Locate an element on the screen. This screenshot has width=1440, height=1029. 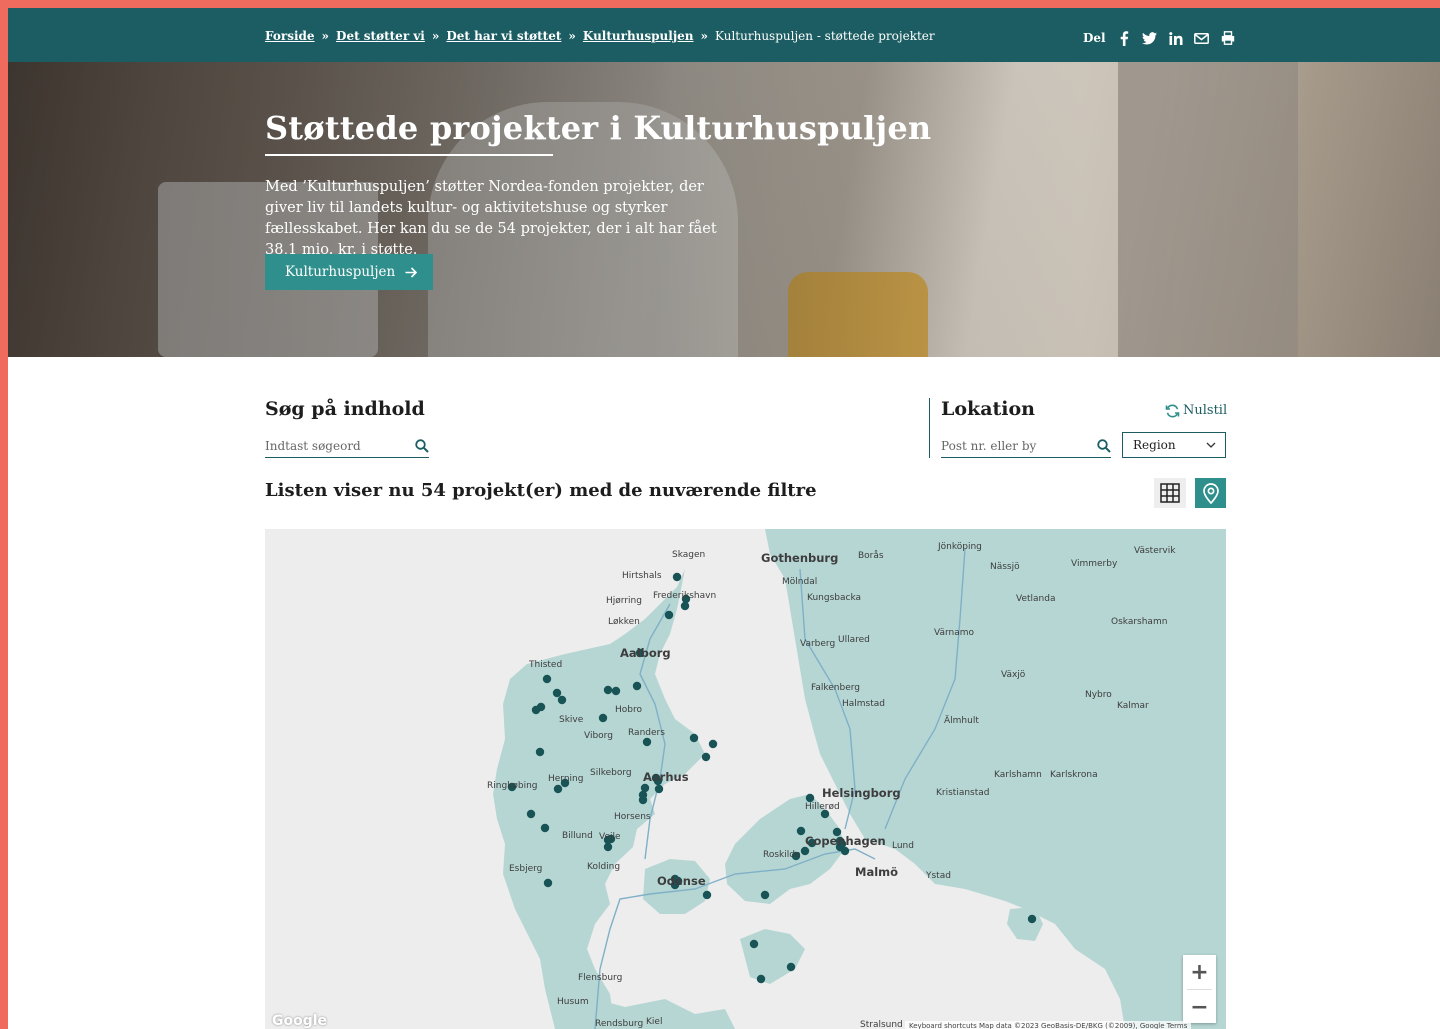
city-label: Randers is located at coordinates (646, 733).